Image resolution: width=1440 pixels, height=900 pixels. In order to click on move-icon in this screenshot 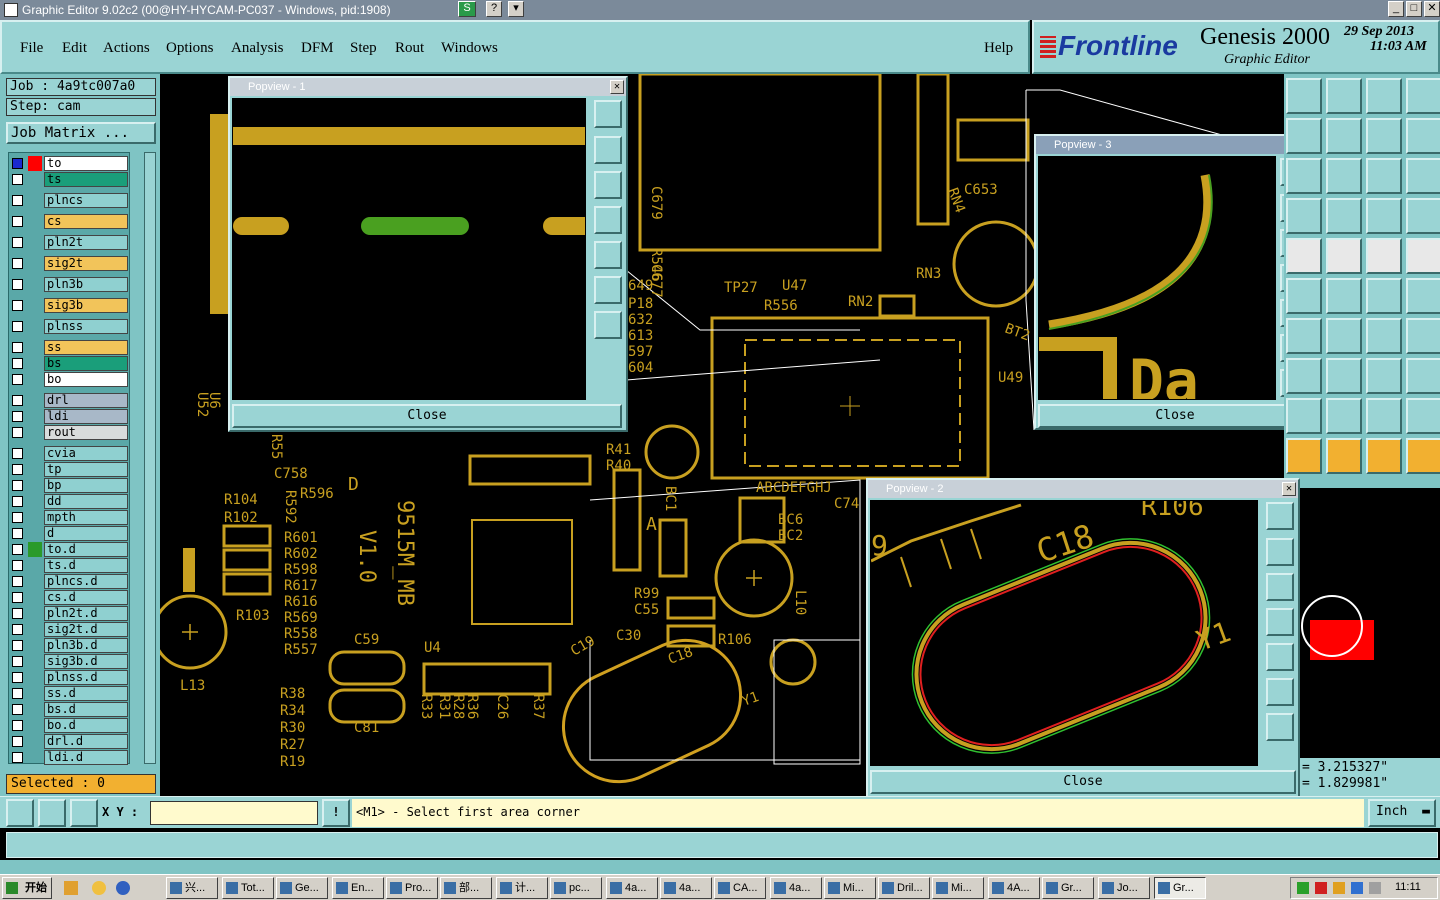, I will do `click(1304, 176)`.